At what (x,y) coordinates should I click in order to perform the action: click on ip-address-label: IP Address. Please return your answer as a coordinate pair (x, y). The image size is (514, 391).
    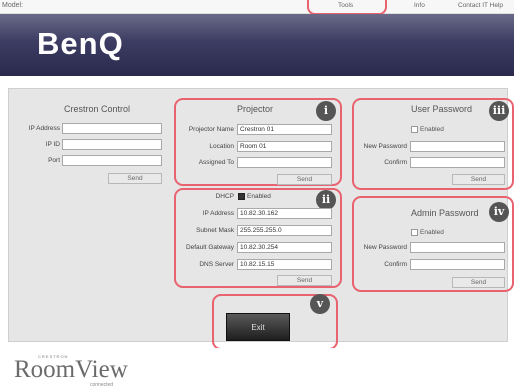
    Looking at the image, I should click on (218, 213).